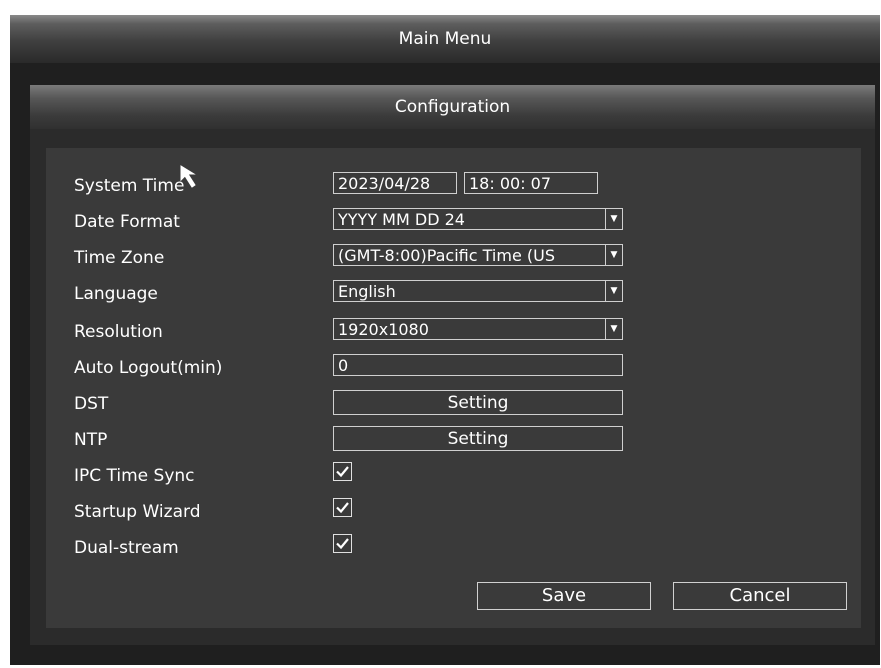 This screenshot has width=881, height=668. Describe the element at coordinates (478, 329) in the screenshot. I see `resolution-select: 1920x1080 ▼` at that location.